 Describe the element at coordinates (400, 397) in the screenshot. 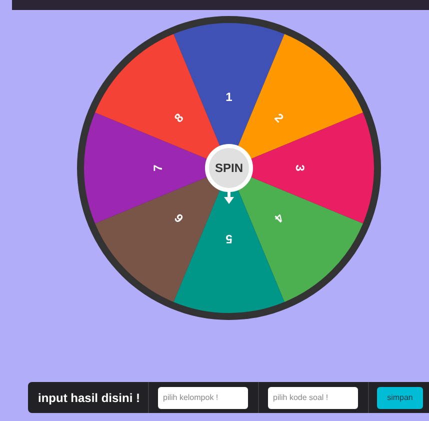

I see `save-button: simpan` at that location.